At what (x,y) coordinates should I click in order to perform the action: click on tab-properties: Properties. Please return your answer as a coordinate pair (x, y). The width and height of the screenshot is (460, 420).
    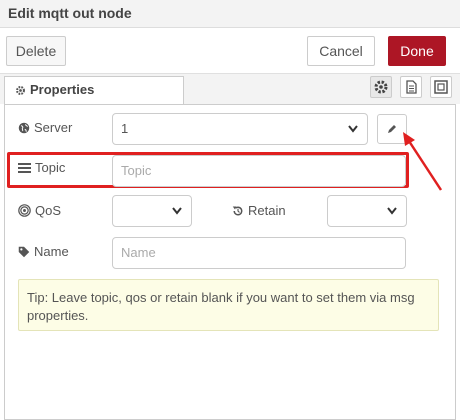
    Looking at the image, I should click on (94, 91).